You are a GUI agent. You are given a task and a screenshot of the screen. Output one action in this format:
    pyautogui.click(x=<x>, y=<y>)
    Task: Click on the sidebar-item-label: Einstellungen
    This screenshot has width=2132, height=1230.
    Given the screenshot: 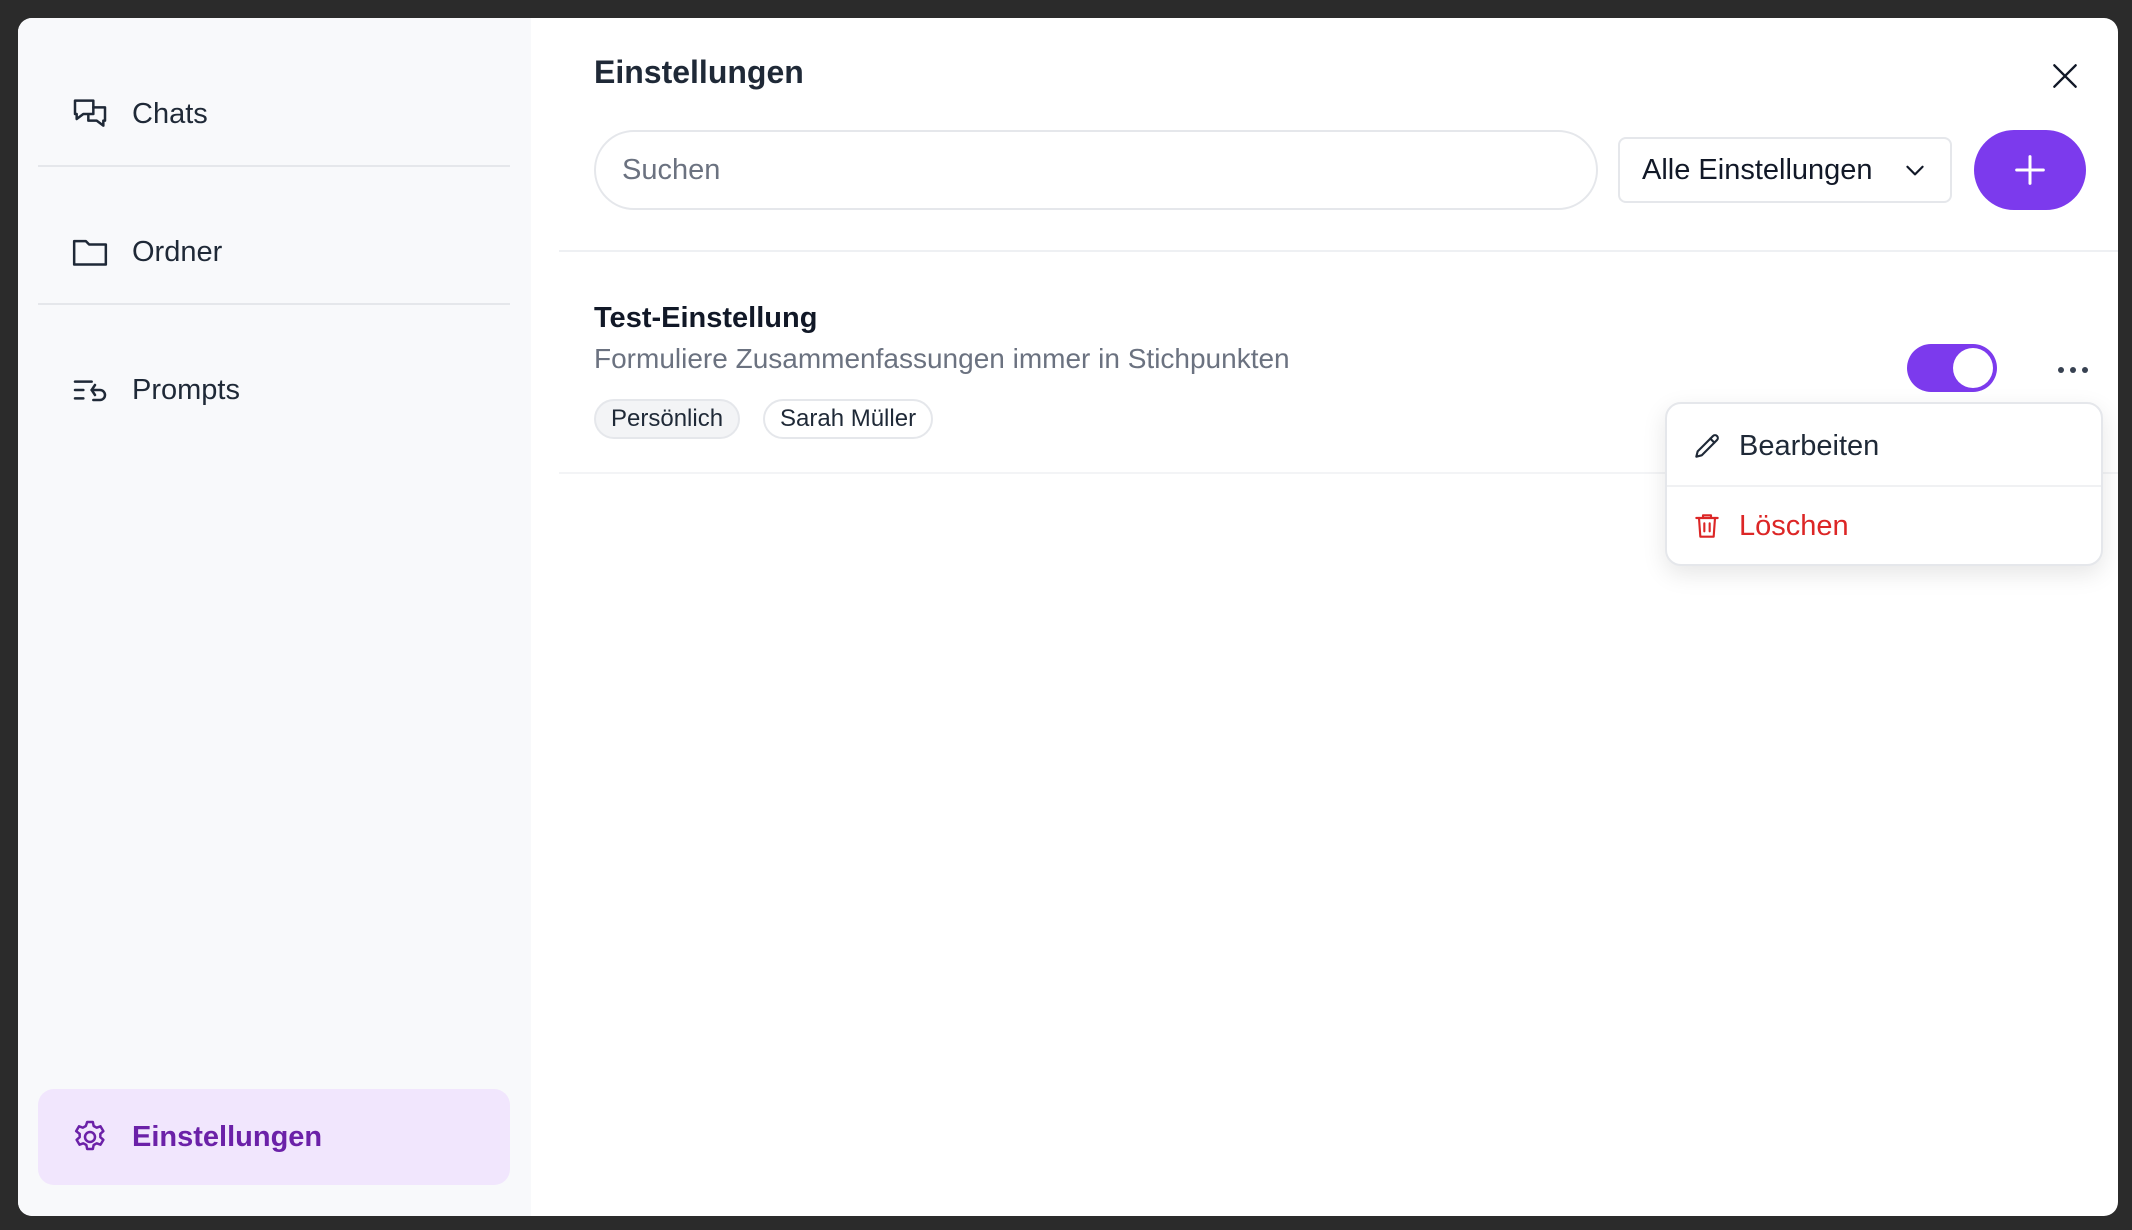 What is the action you would take?
    pyautogui.click(x=227, y=1136)
    